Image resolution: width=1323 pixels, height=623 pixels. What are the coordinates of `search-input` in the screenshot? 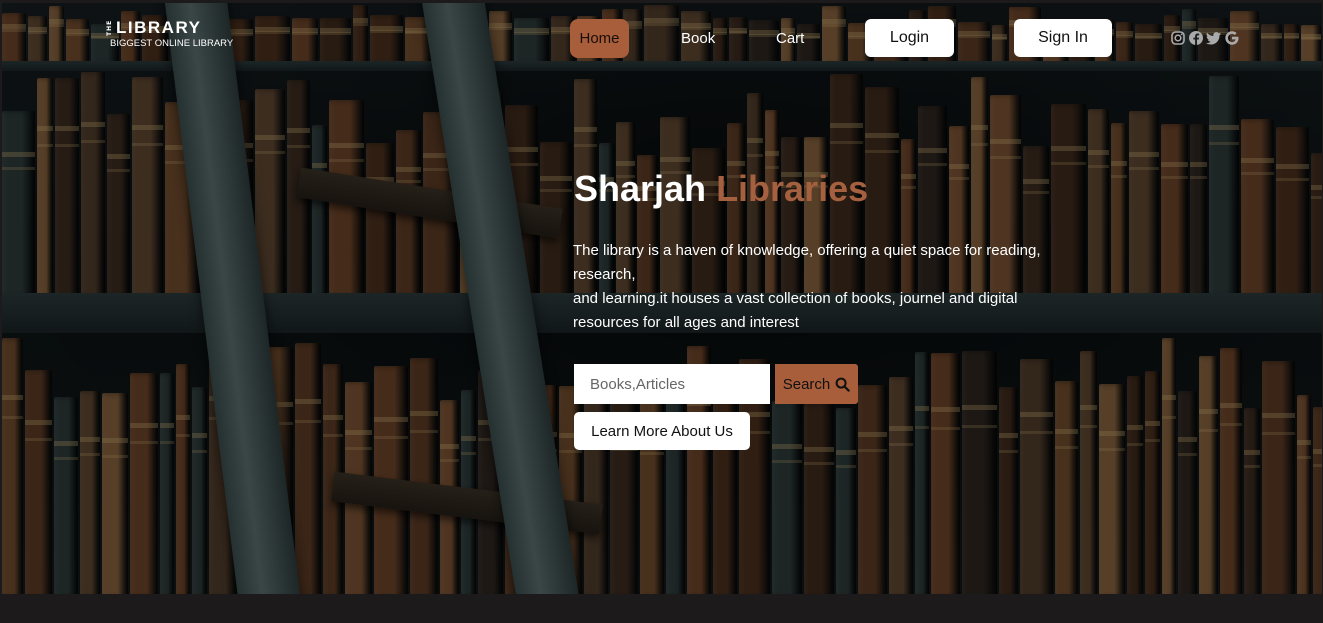 It's located at (672, 384).